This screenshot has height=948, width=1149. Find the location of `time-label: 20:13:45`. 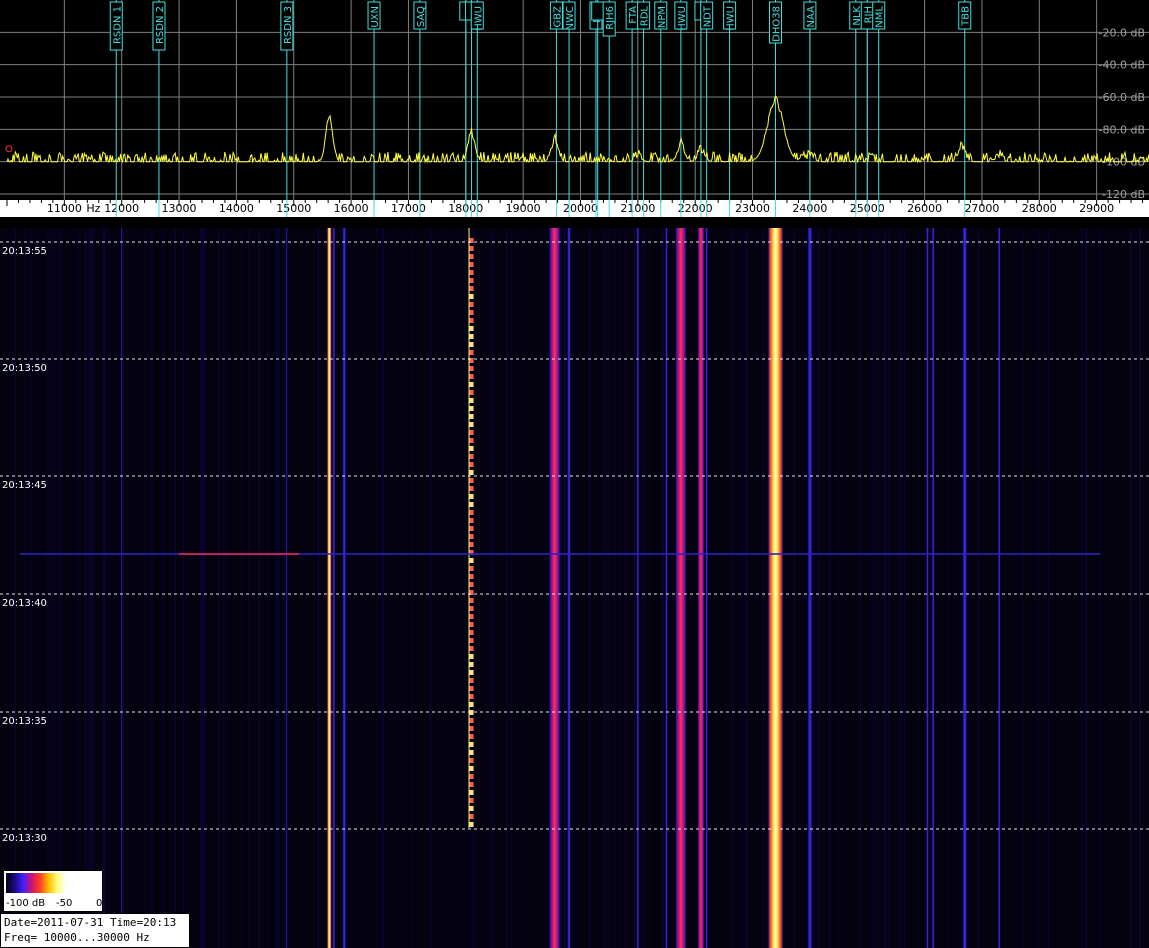

time-label: 20:13:45 is located at coordinates (24, 485).